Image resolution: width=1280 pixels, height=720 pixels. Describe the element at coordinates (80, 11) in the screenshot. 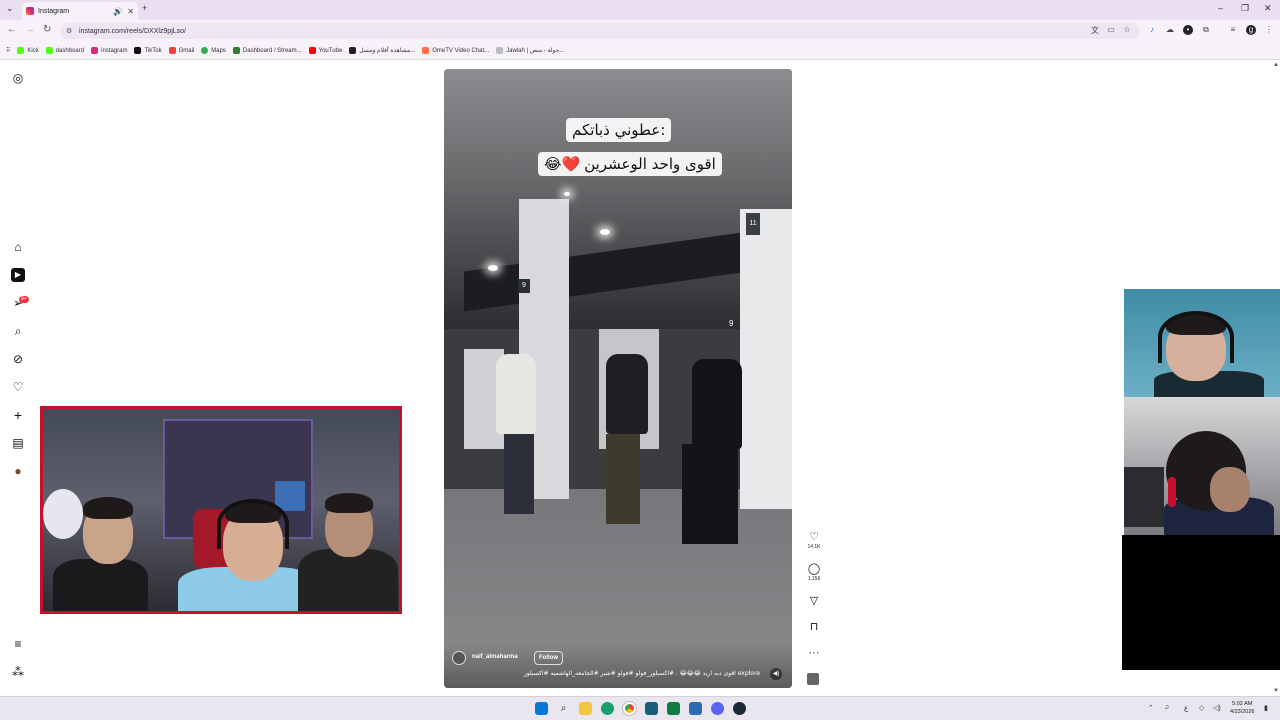

I see `tab-instagram: Instagram 🔊 ✕` at that location.